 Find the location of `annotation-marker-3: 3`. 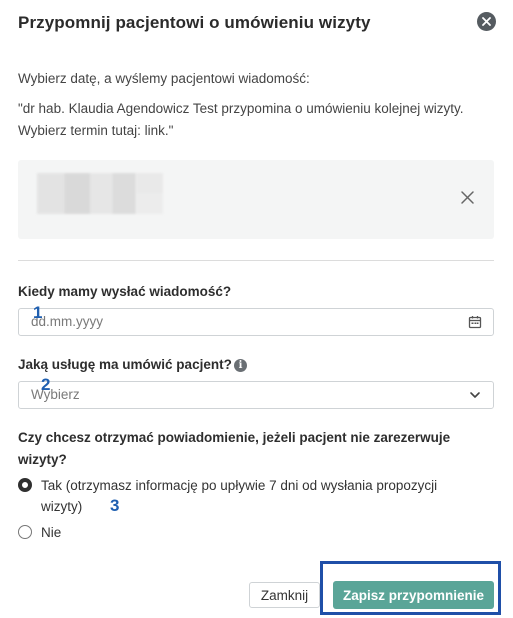

annotation-marker-3: 3 is located at coordinates (115, 505).